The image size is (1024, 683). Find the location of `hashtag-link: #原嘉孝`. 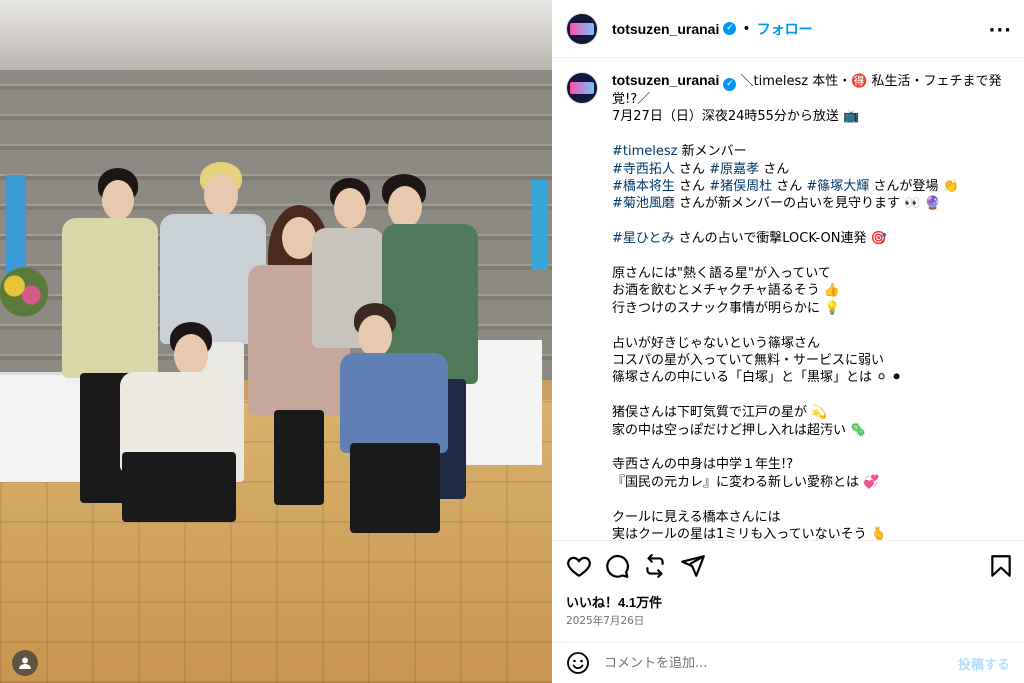

hashtag-link: #原嘉孝 is located at coordinates (734, 169).